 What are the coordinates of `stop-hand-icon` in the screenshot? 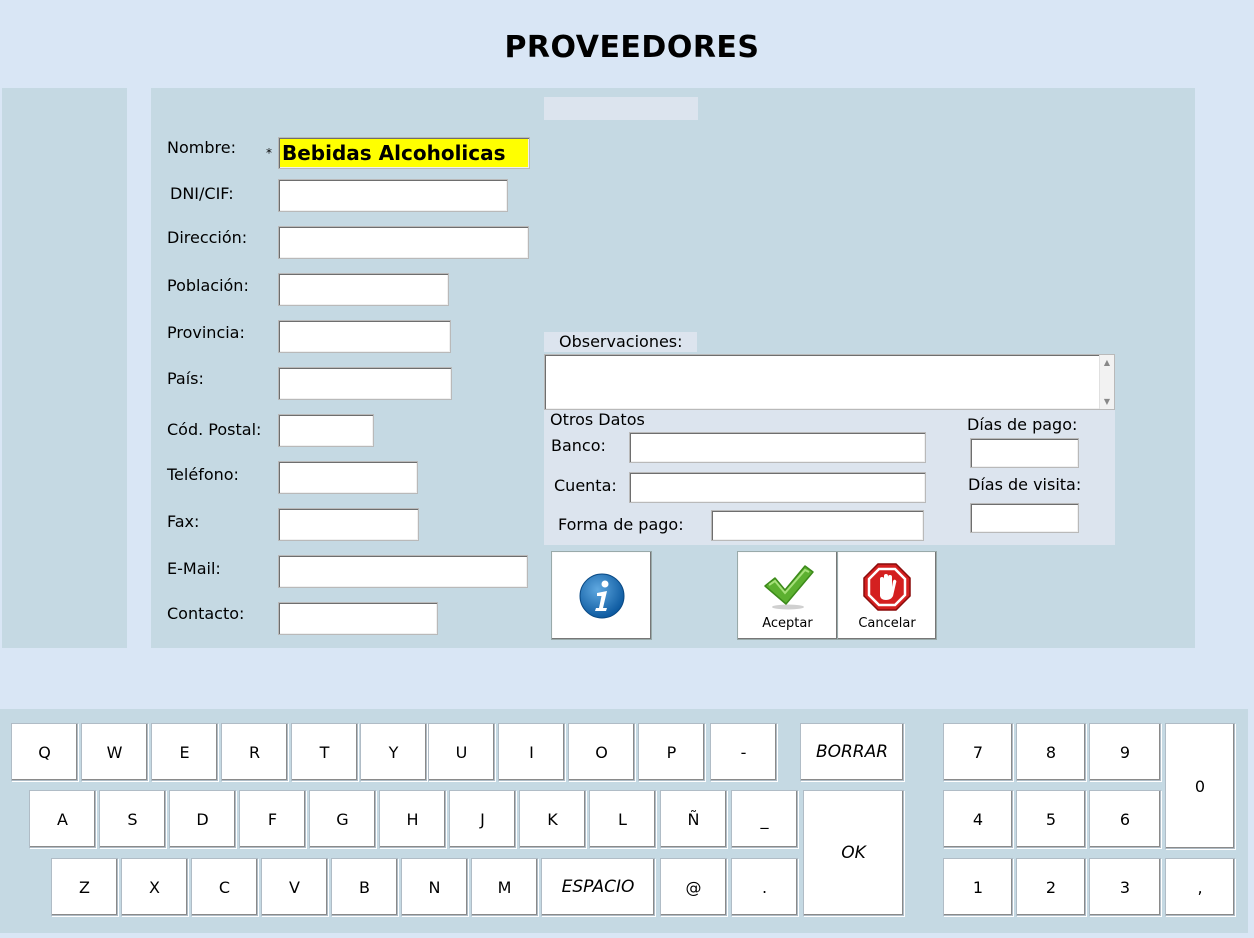 It's located at (887, 587).